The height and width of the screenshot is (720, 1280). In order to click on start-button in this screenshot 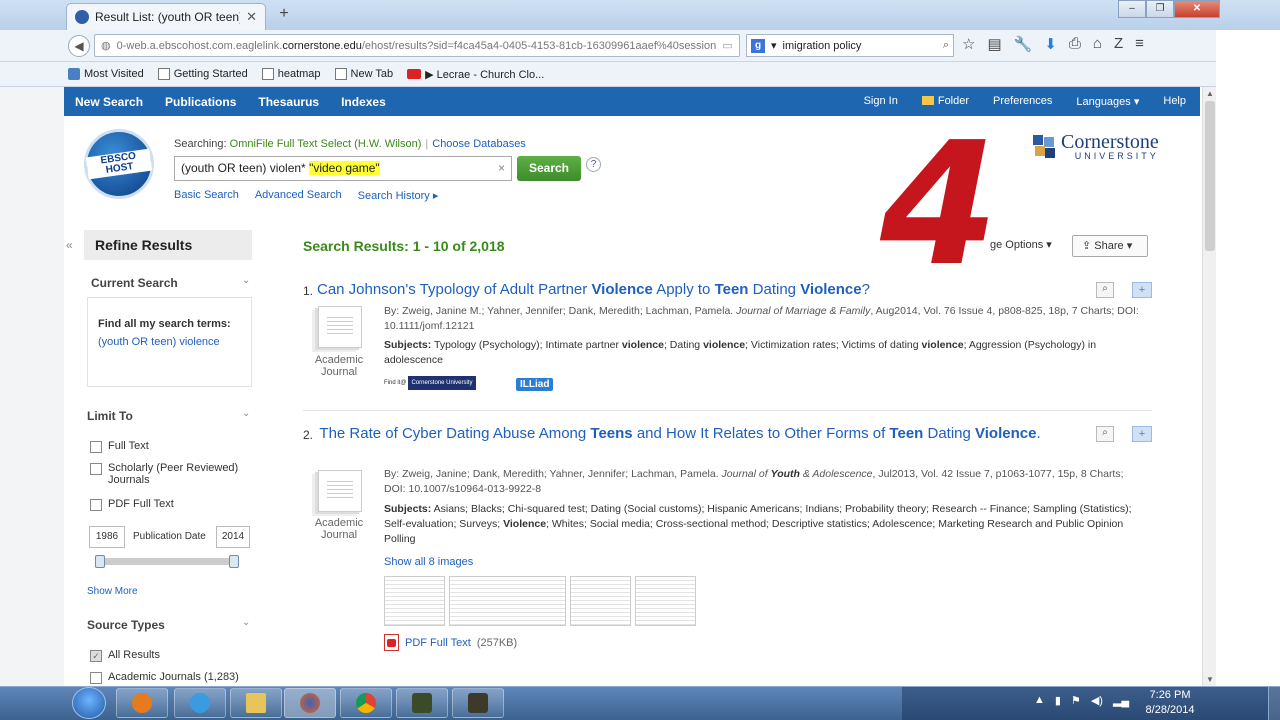, I will do `click(89, 703)`.